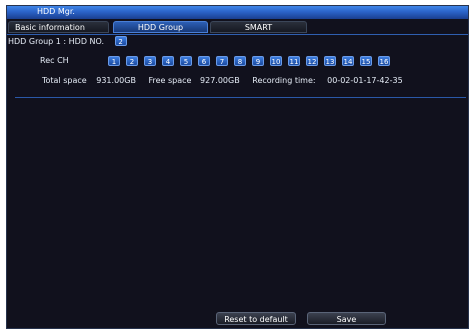 This screenshot has width=475, height=333. I want to click on tab-hdd-group-label: HDD Group, so click(160, 27).